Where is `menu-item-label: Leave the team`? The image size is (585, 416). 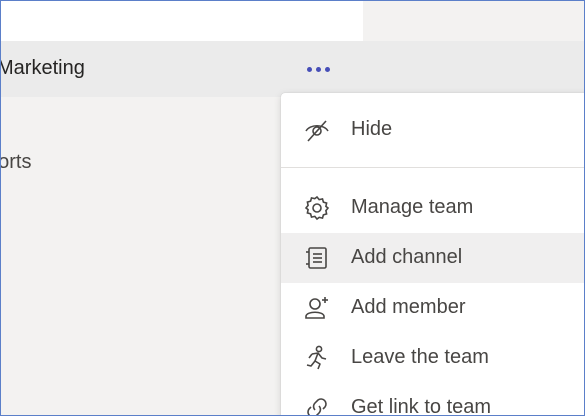 menu-item-label: Leave the team is located at coordinates (420, 357).